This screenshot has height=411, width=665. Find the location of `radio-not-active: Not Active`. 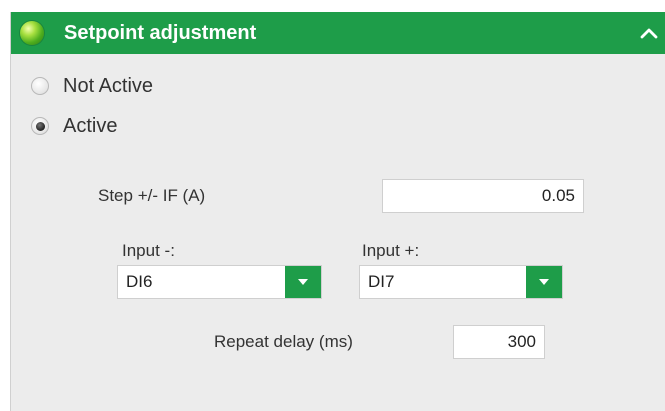

radio-not-active: Not Active is located at coordinates (92, 86).